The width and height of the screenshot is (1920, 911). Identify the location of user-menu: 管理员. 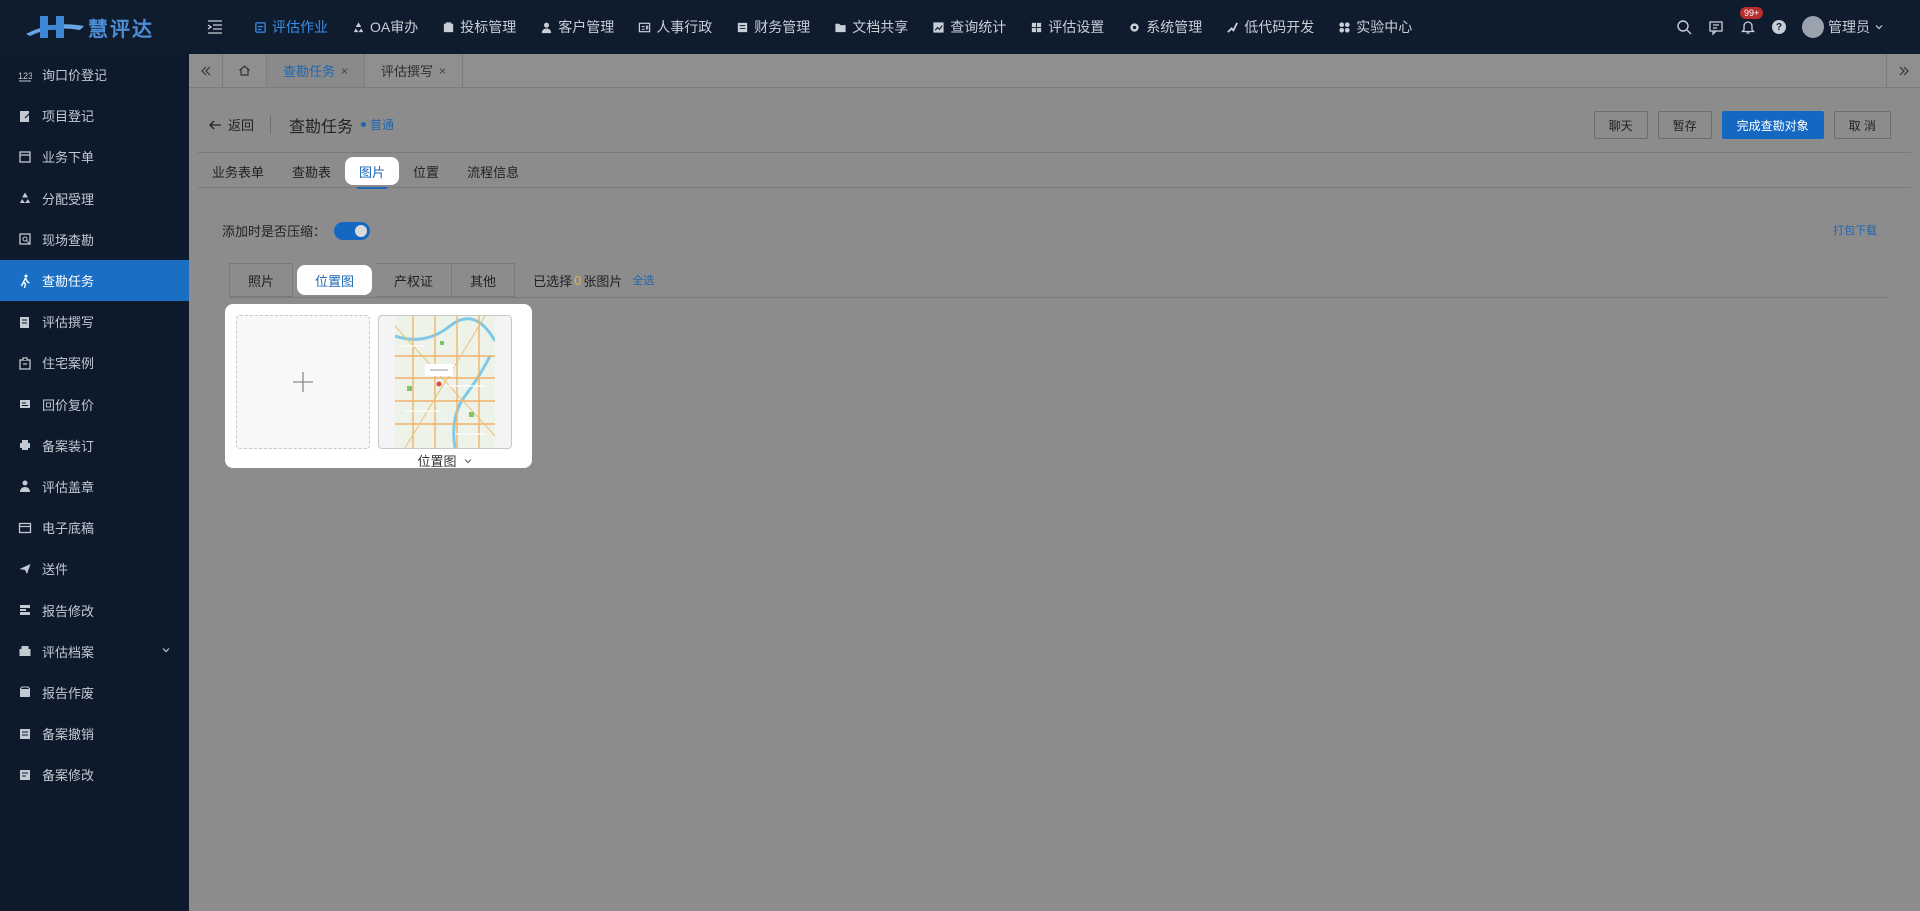
(1843, 27).